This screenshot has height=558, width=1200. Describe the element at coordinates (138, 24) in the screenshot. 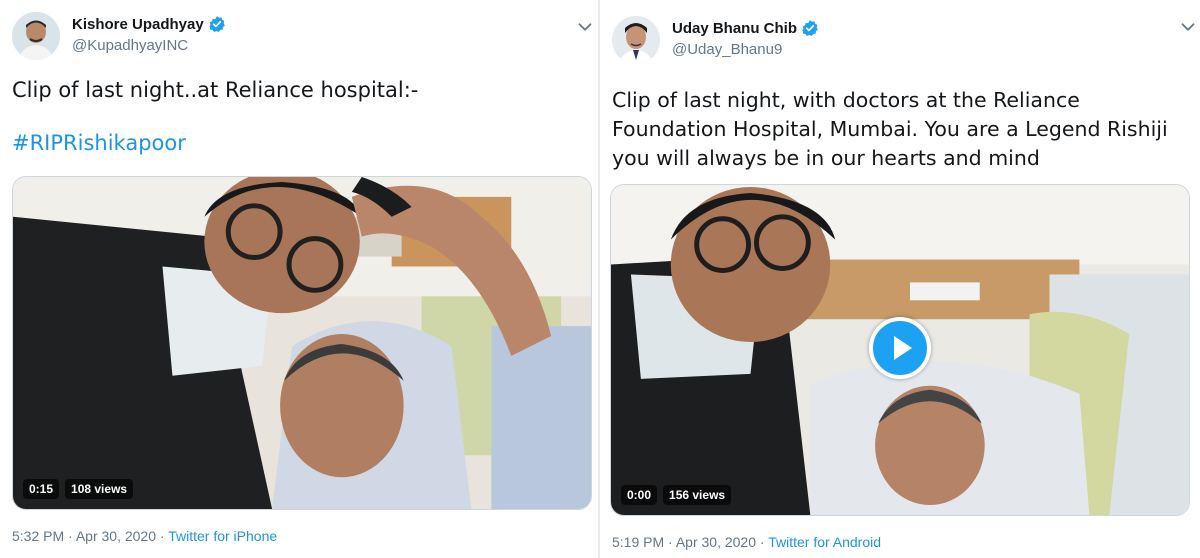

I see `display-name: Kishore Upadhyay` at that location.